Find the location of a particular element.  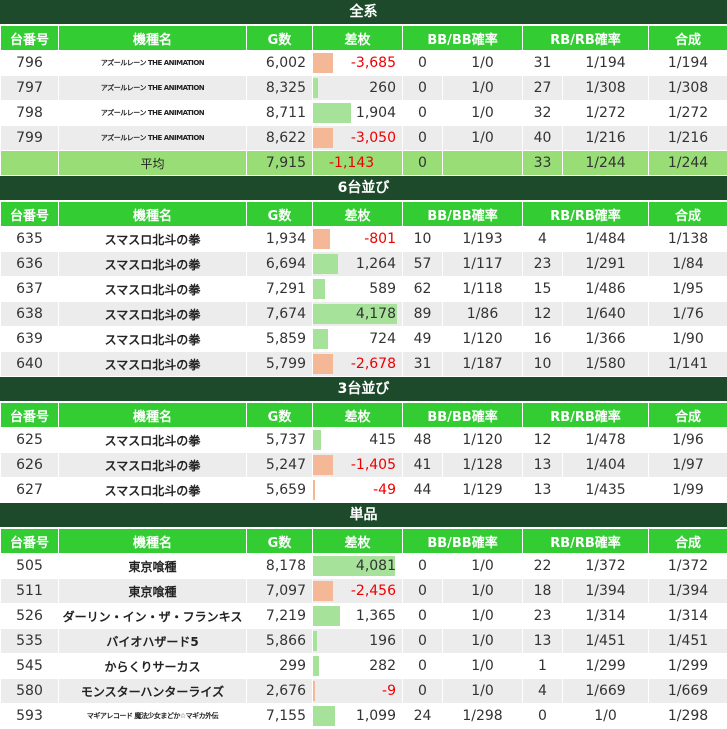

total-rate: 1/194 is located at coordinates (688, 63).